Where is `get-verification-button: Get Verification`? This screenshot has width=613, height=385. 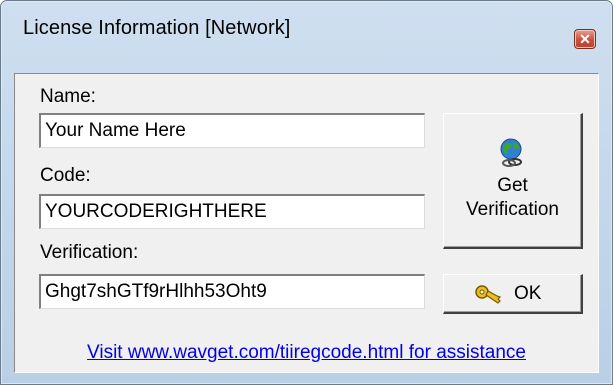
get-verification-button: Get Verification is located at coordinates (513, 181).